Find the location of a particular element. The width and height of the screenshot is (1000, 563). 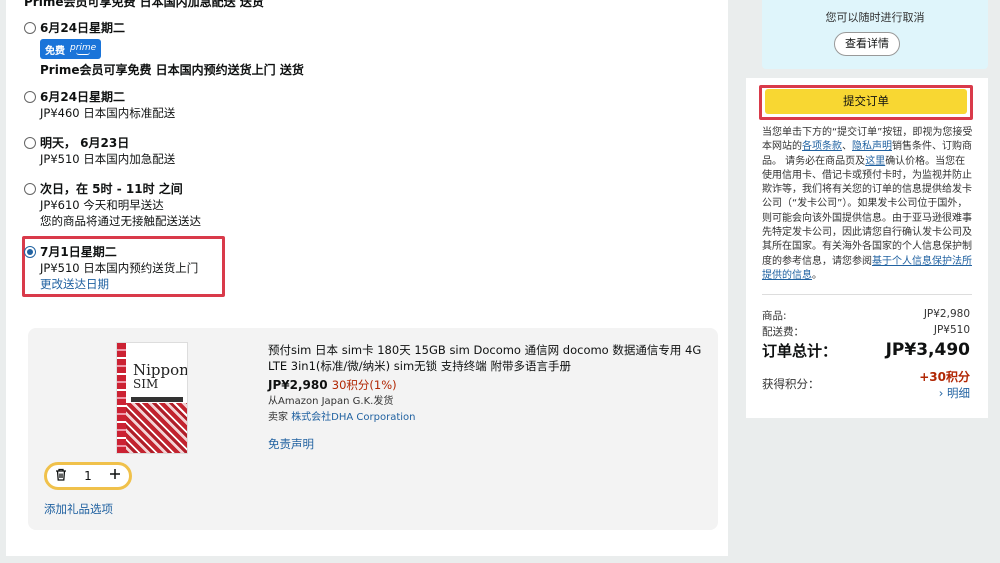

price-check-link: 这里 is located at coordinates (875, 161).